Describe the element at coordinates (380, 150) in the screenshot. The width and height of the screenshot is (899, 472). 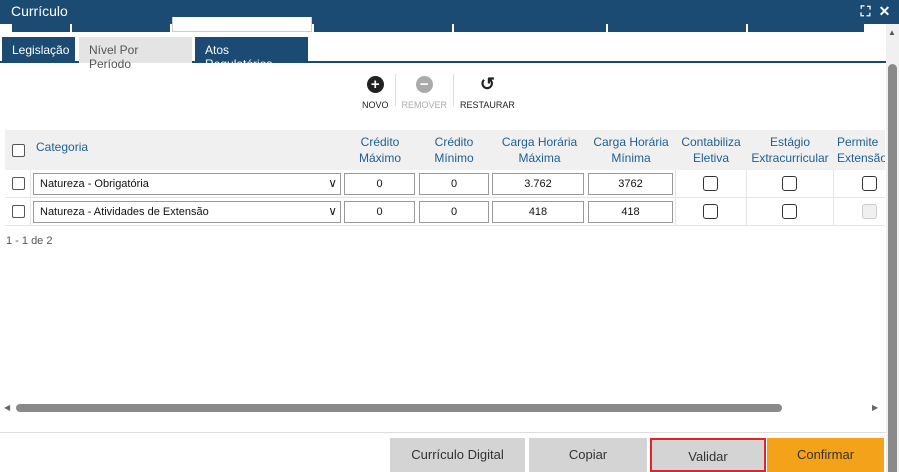
I see `column-header-credito-maximo: Crédito Máximo` at that location.